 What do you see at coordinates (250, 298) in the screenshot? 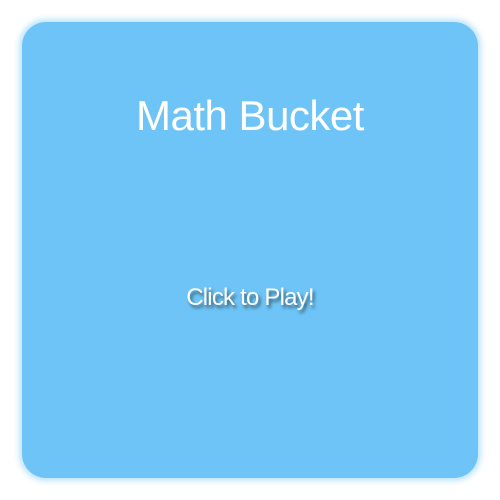
I see `click-to-play-button: Click to Play!` at bounding box center [250, 298].